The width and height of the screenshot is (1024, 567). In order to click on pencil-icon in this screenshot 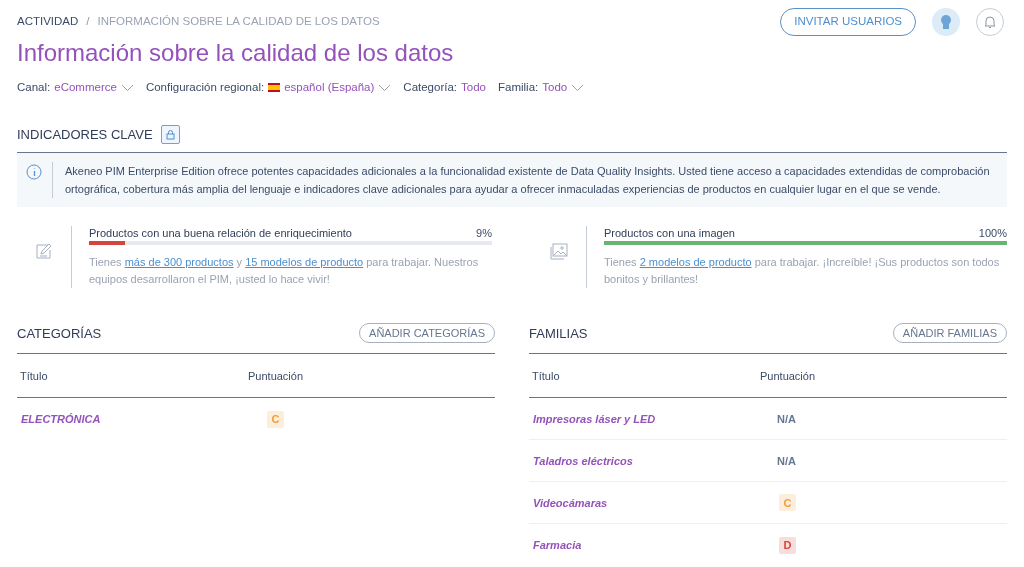, I will do `click(44, 251)`.